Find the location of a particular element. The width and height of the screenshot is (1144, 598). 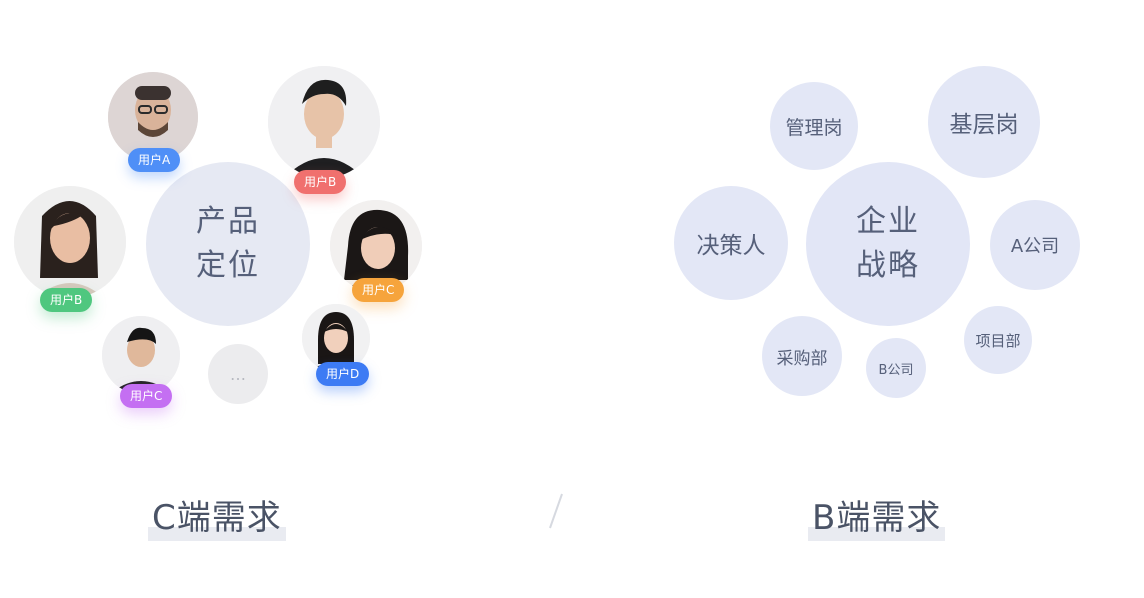

node-decision-maker: 决策人 is located at coordinates (731, 243).